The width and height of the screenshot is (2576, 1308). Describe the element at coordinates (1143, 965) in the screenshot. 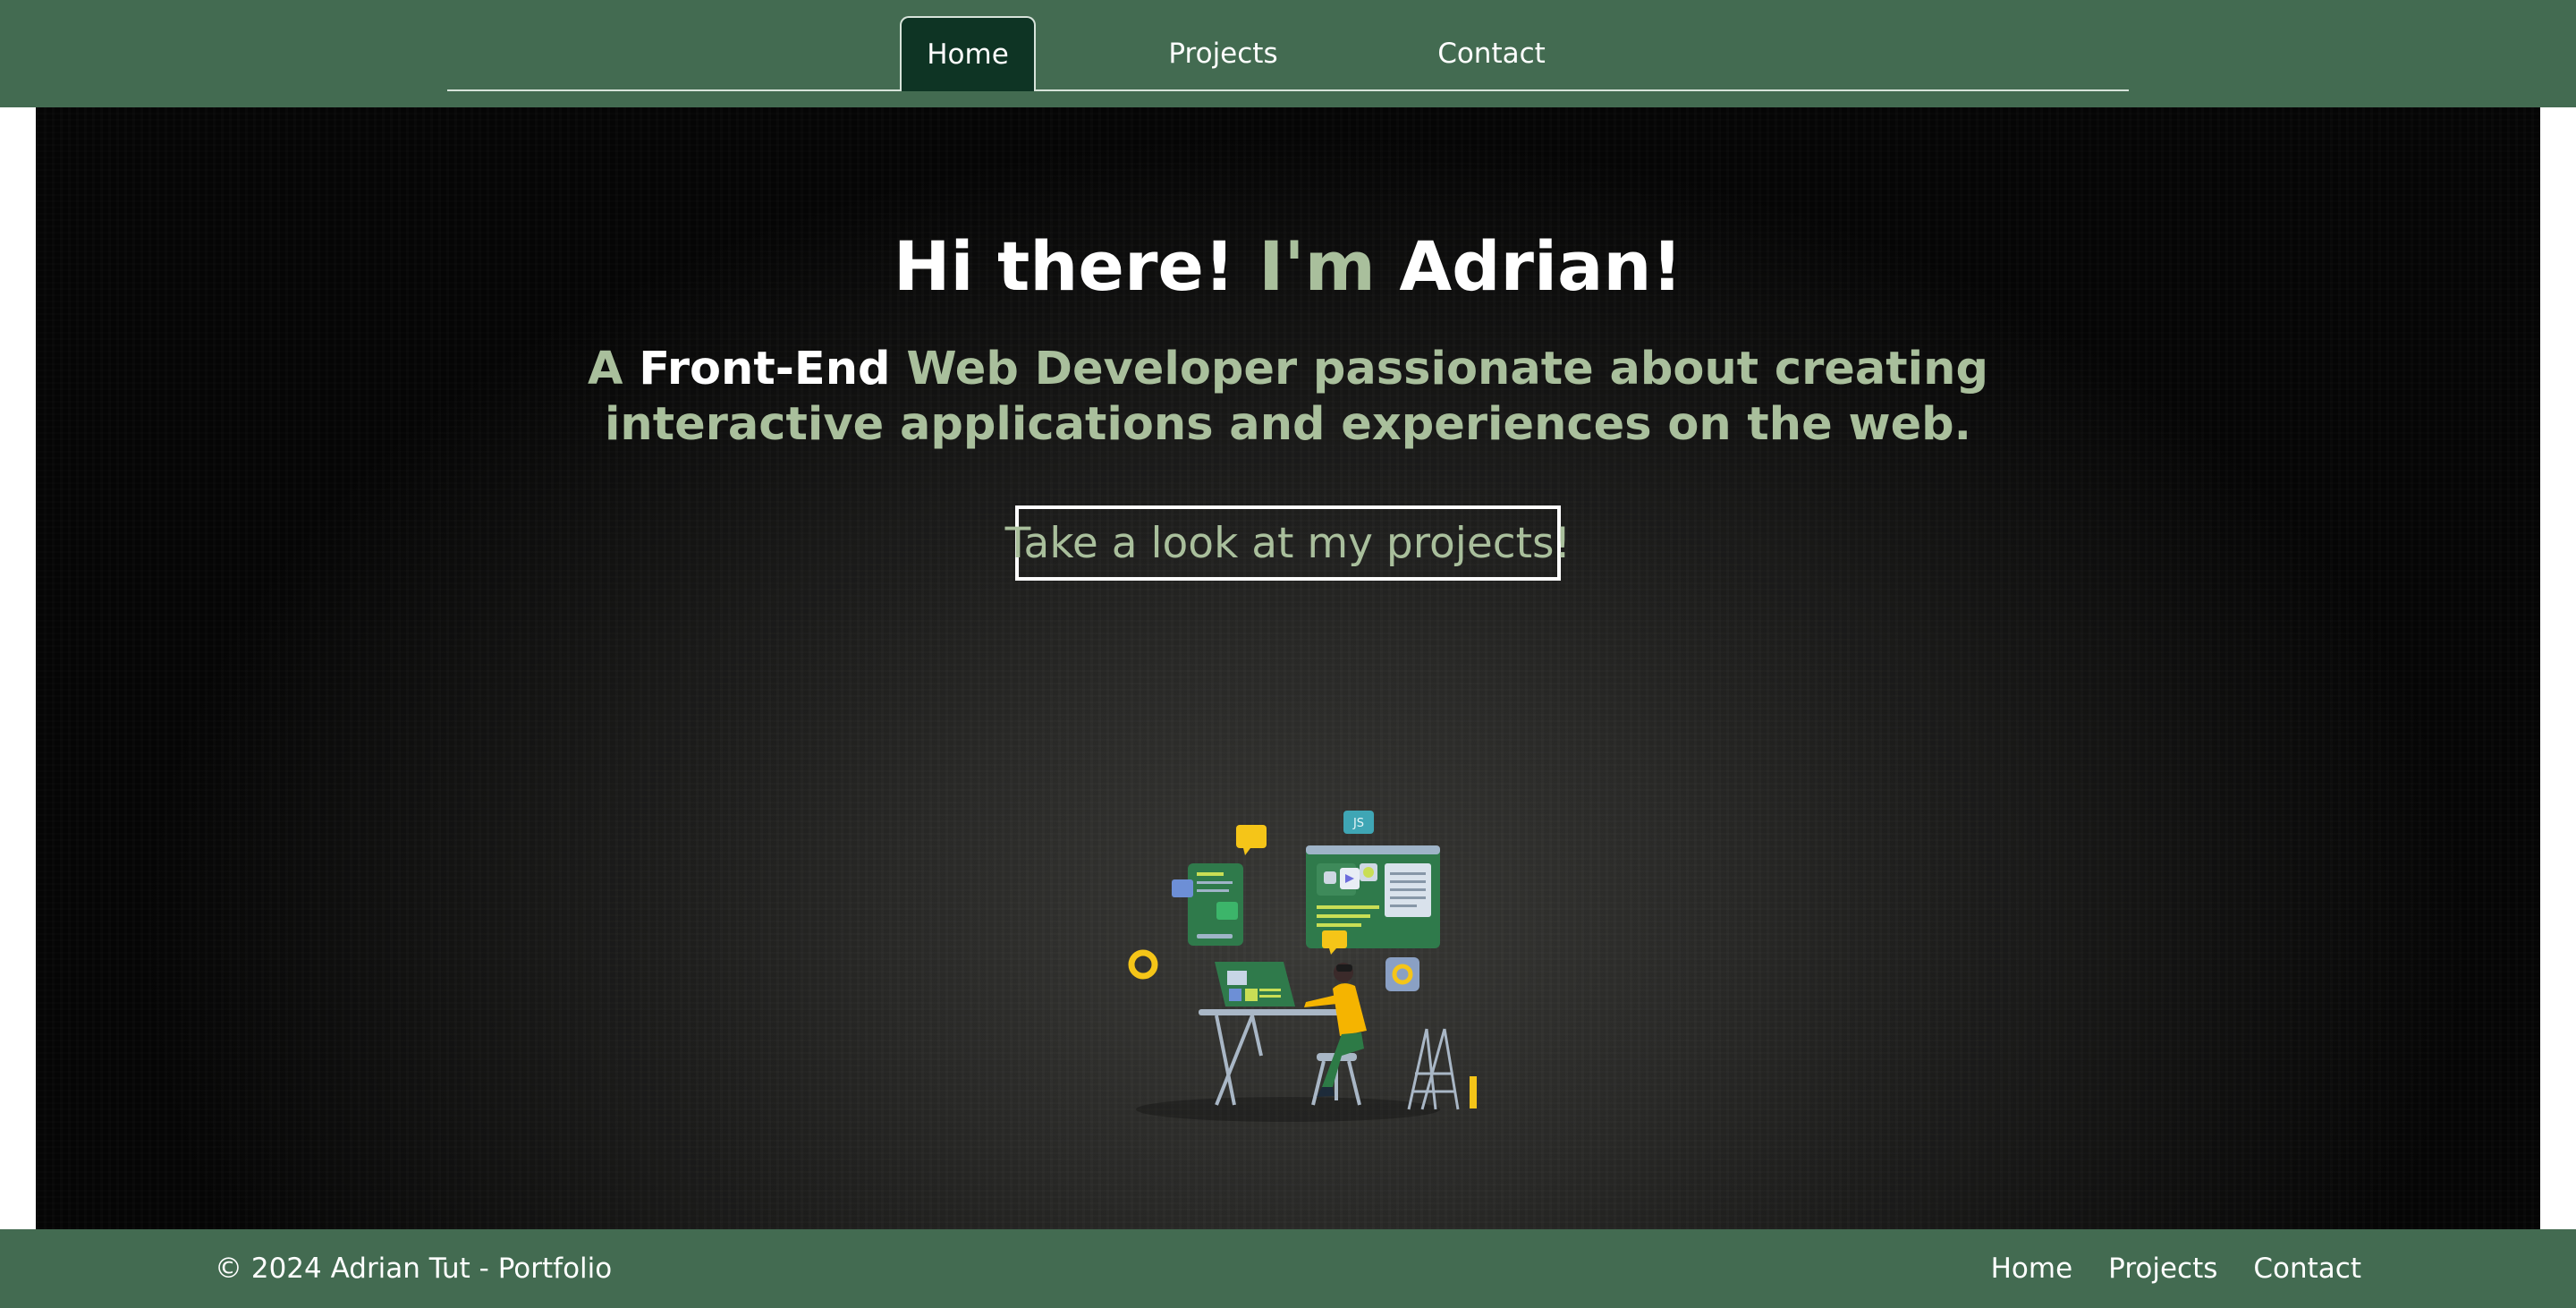

I see `ring-icon` at that location.